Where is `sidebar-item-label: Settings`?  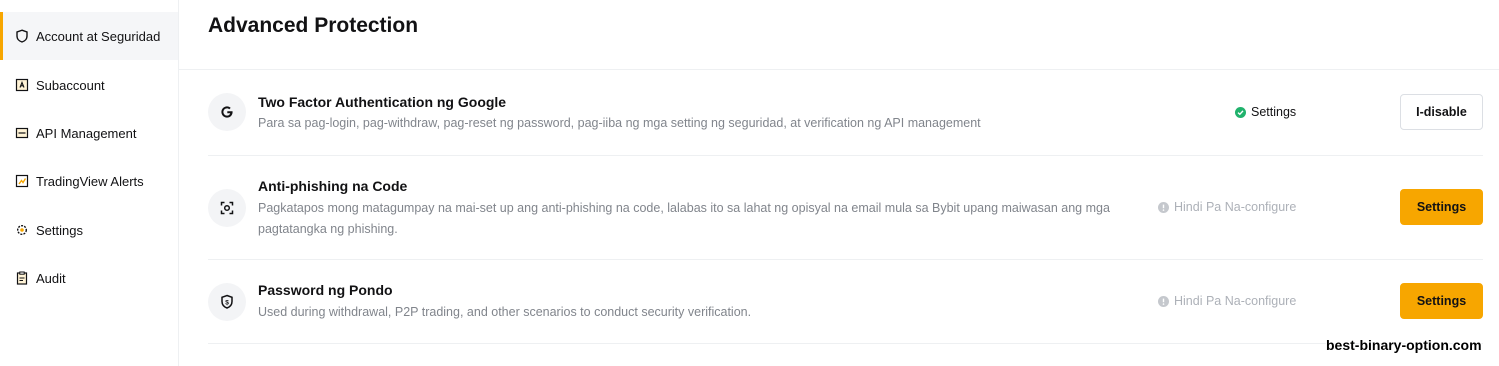 sidebar-item-label: Settings is located at coordinates (59, 230).